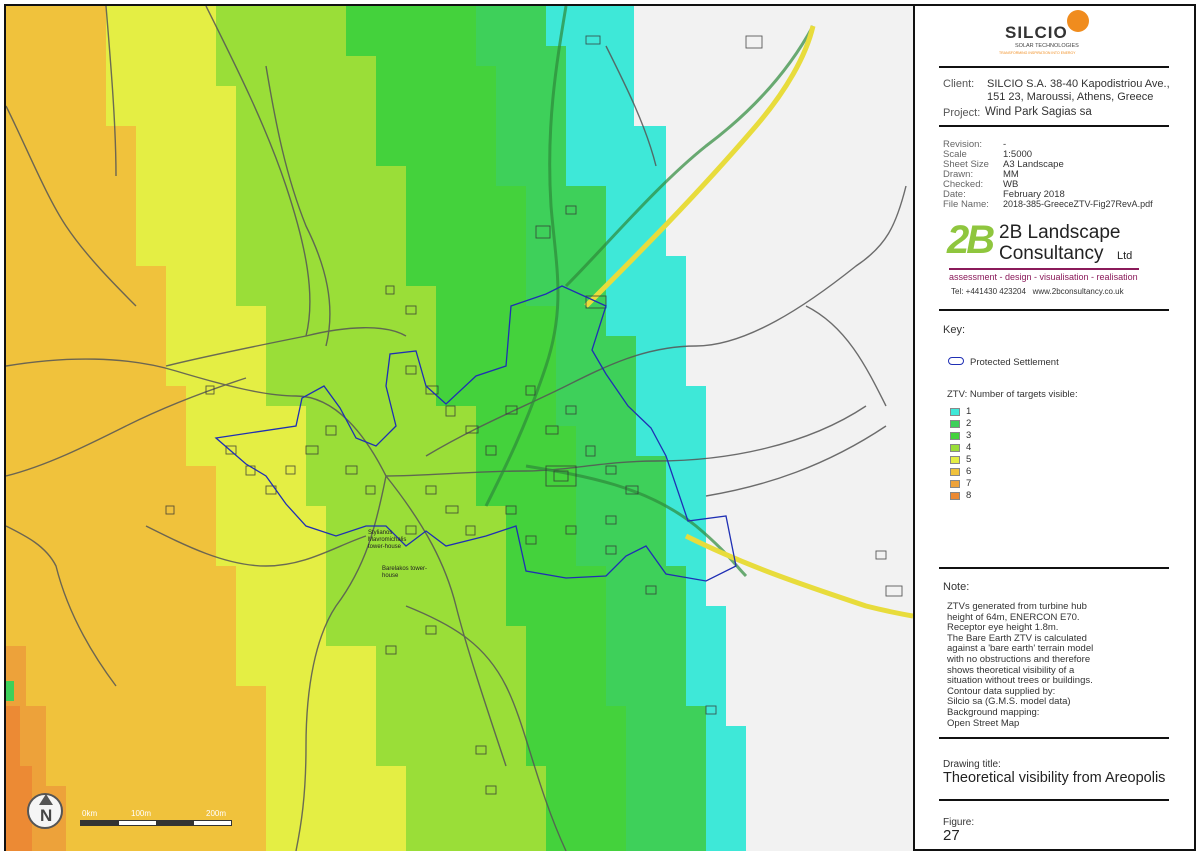 This screenshot has height=855, width=1200. Describe the element at coordinates (46, 815) in the screenshot. I see `north-arrow-letter: N` at that location.